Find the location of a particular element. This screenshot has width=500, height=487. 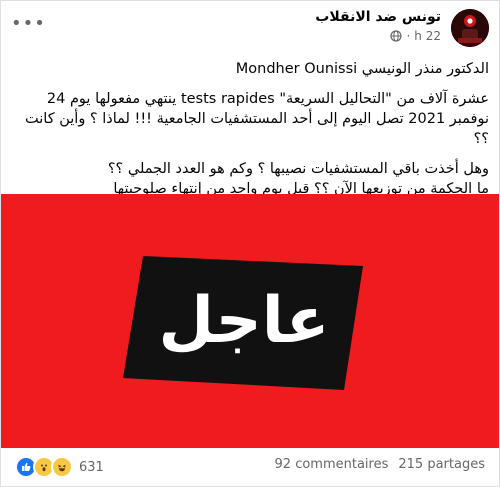

shares-count: 215 partages is located at coordinates (441, 464).